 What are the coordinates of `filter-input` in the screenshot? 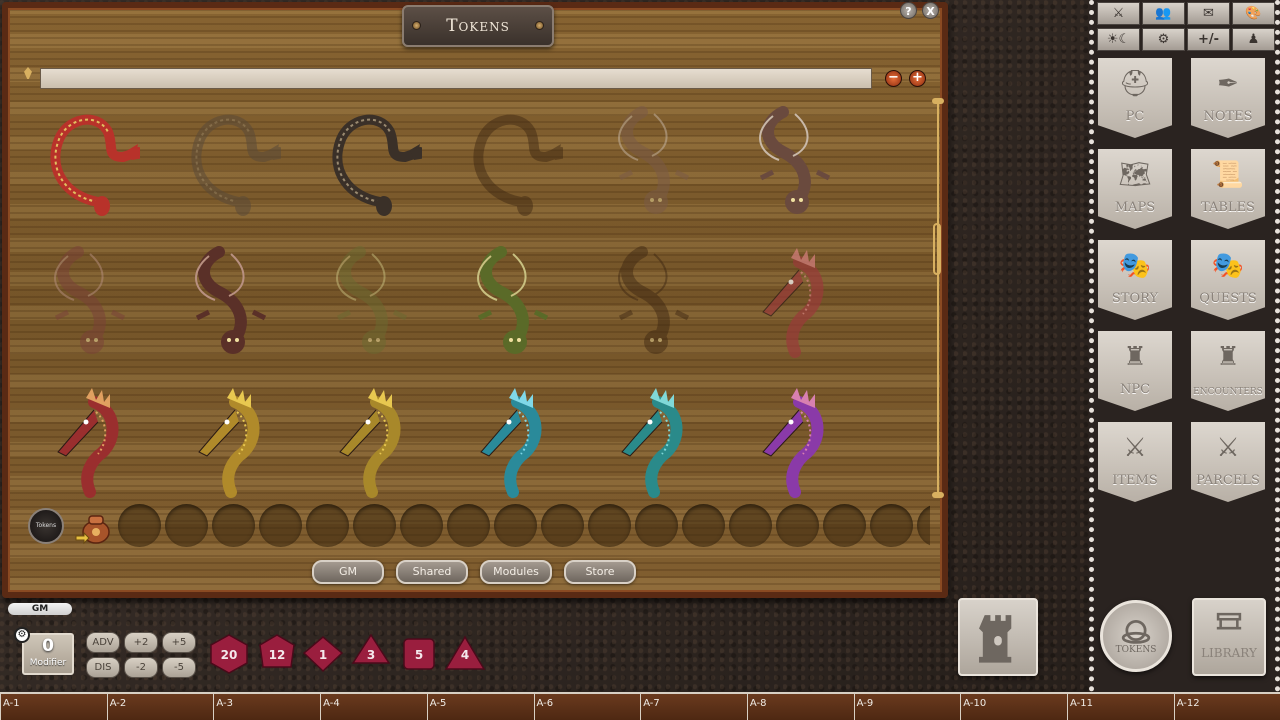 It's located at (456, 78).